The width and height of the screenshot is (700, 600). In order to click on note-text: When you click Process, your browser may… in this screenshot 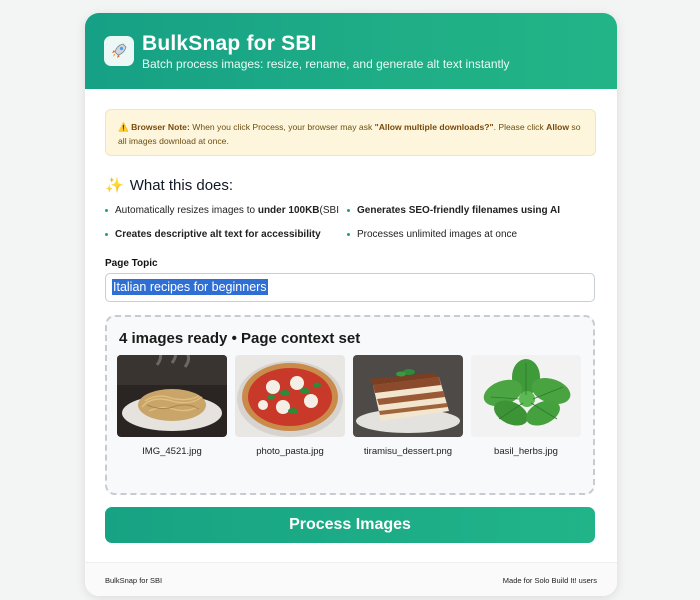, I will do `click(282, 127)`.